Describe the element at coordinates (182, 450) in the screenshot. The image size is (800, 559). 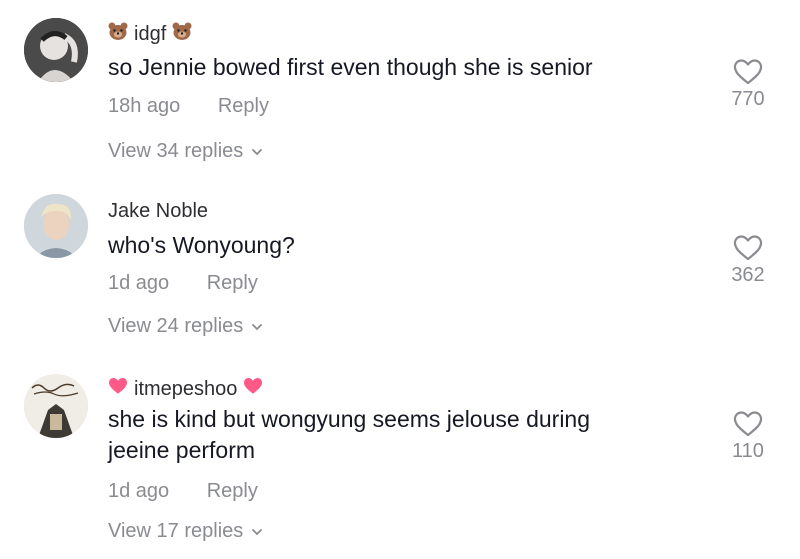
I see `comment-text-line: jeeine perform` at that location.